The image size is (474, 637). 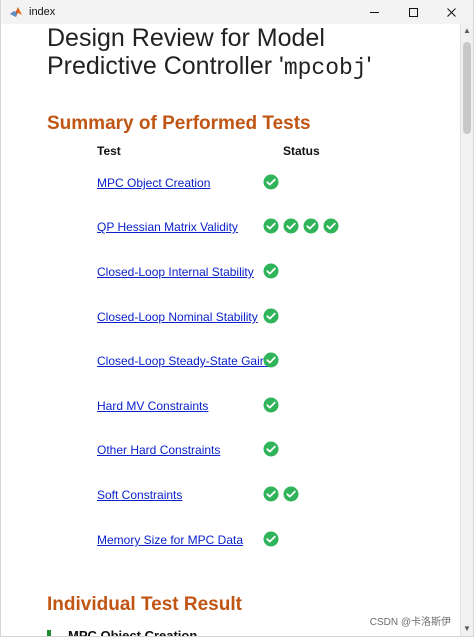 I want to click on minimize-button, so click(x=374, y=12).